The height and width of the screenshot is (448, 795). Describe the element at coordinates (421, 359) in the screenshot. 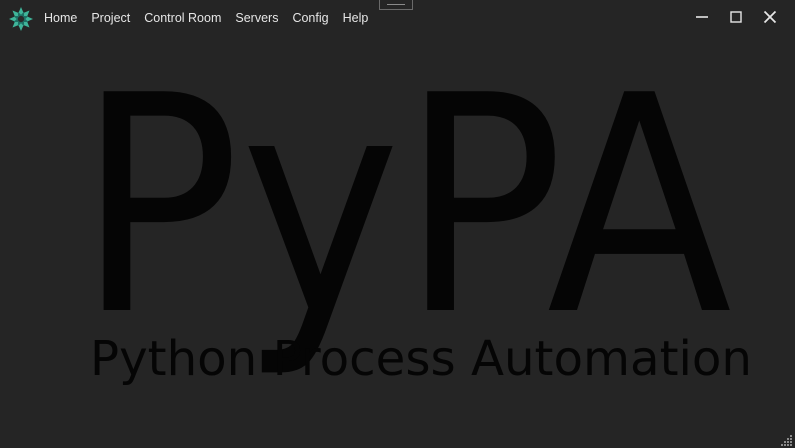

I see `splash-tagline: Python Process Automation` at that location.